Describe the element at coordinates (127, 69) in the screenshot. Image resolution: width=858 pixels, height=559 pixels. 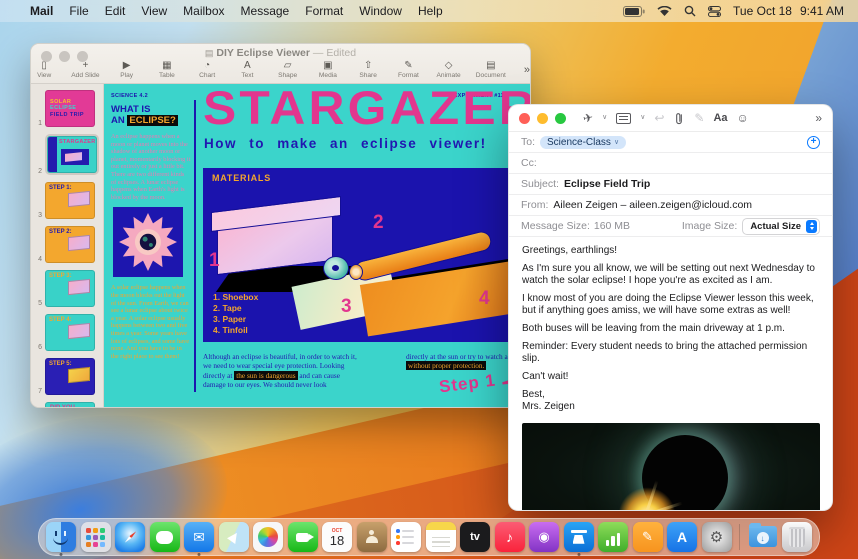
I see `keynote-toolbar-button: ▶ Play` at that location.